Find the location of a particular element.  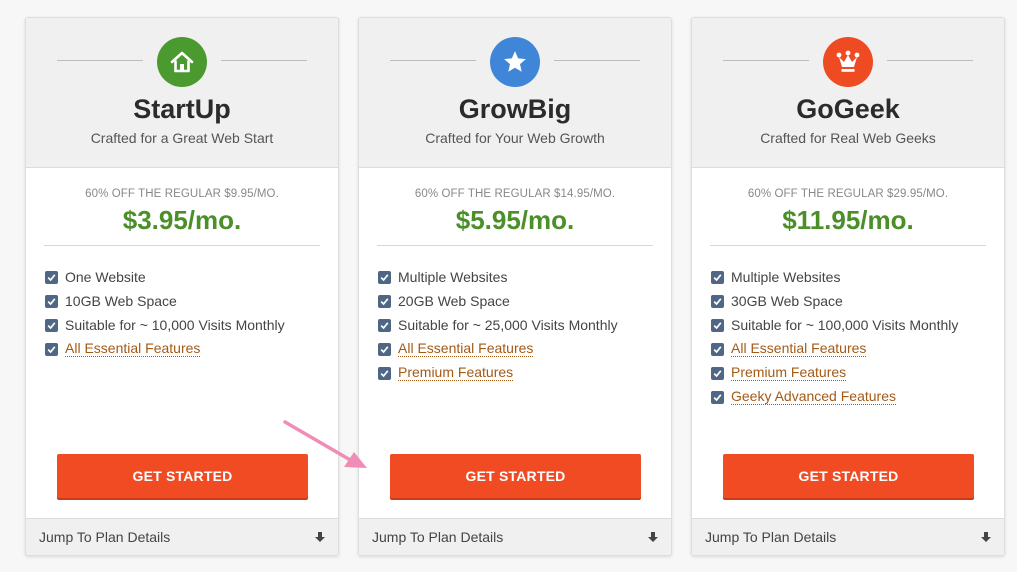

feature-item: Geeky Advanced Features is located at coordinates (852, 397).